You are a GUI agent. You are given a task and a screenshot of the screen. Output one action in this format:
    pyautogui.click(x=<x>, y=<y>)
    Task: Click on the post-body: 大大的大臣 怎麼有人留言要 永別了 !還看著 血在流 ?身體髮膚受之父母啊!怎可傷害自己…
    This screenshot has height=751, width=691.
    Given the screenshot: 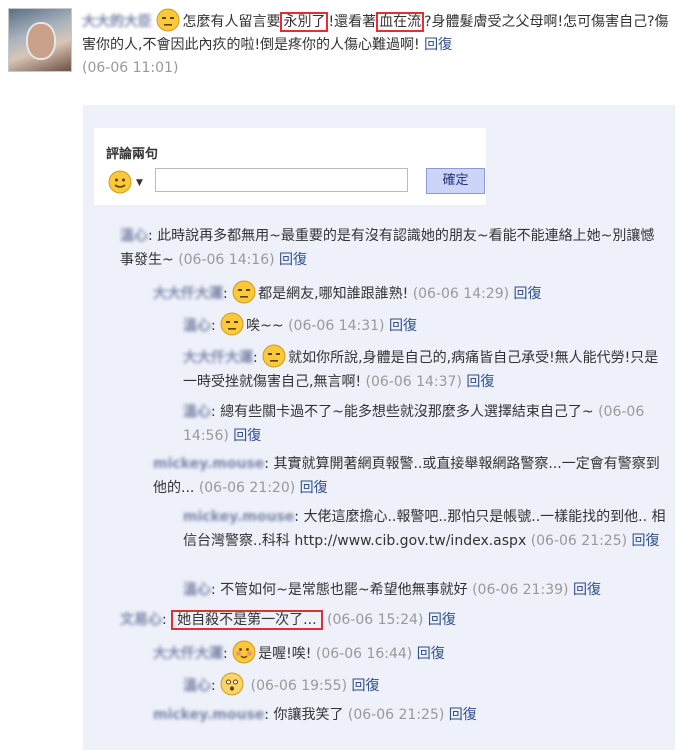 What is the action you would take?
    pyautogui.click(x=378, y=44)
    